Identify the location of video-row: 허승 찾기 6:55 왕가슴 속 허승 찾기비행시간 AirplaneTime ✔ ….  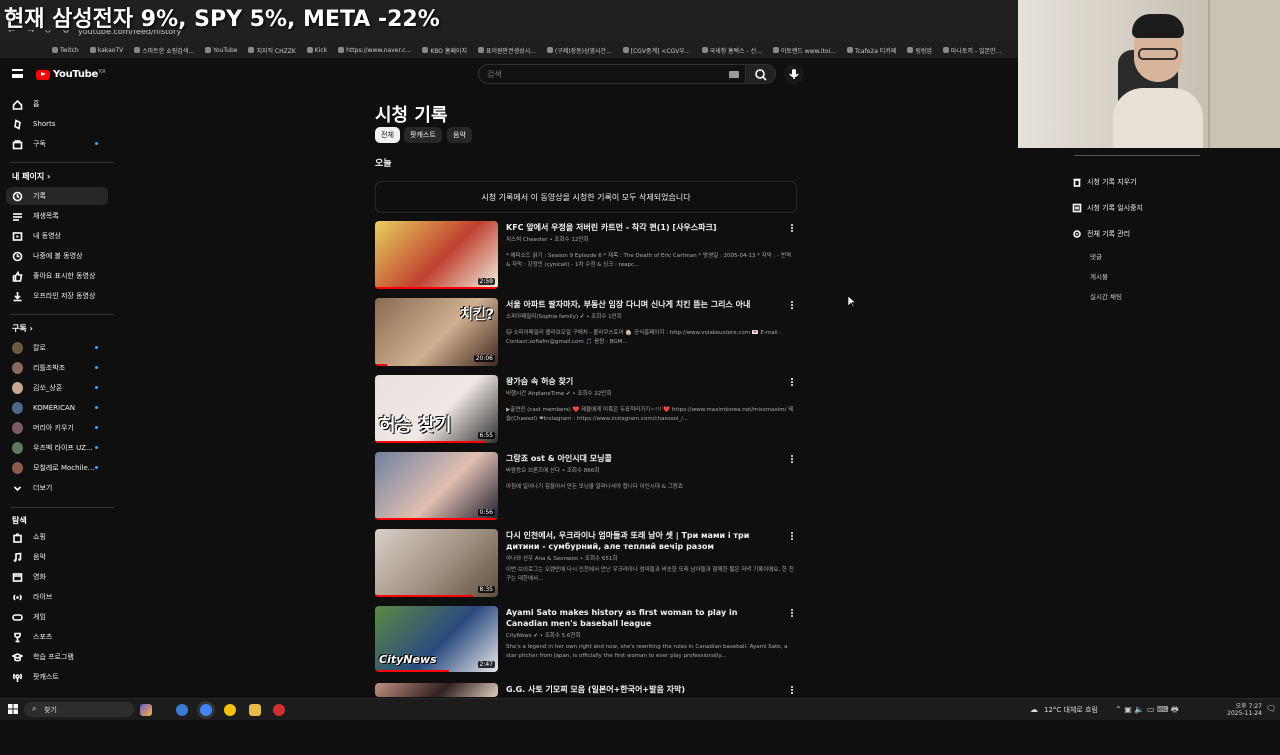
(586, 411).